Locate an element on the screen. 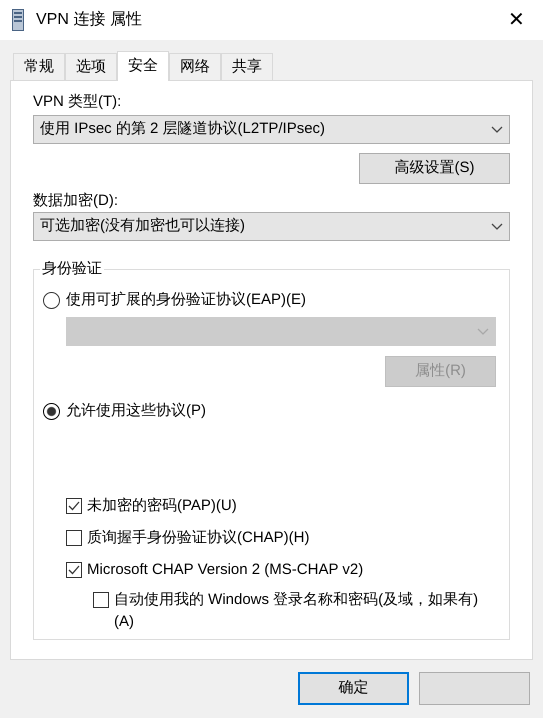  field-label: 数据加密(D): is located at coordinates (76, 201).